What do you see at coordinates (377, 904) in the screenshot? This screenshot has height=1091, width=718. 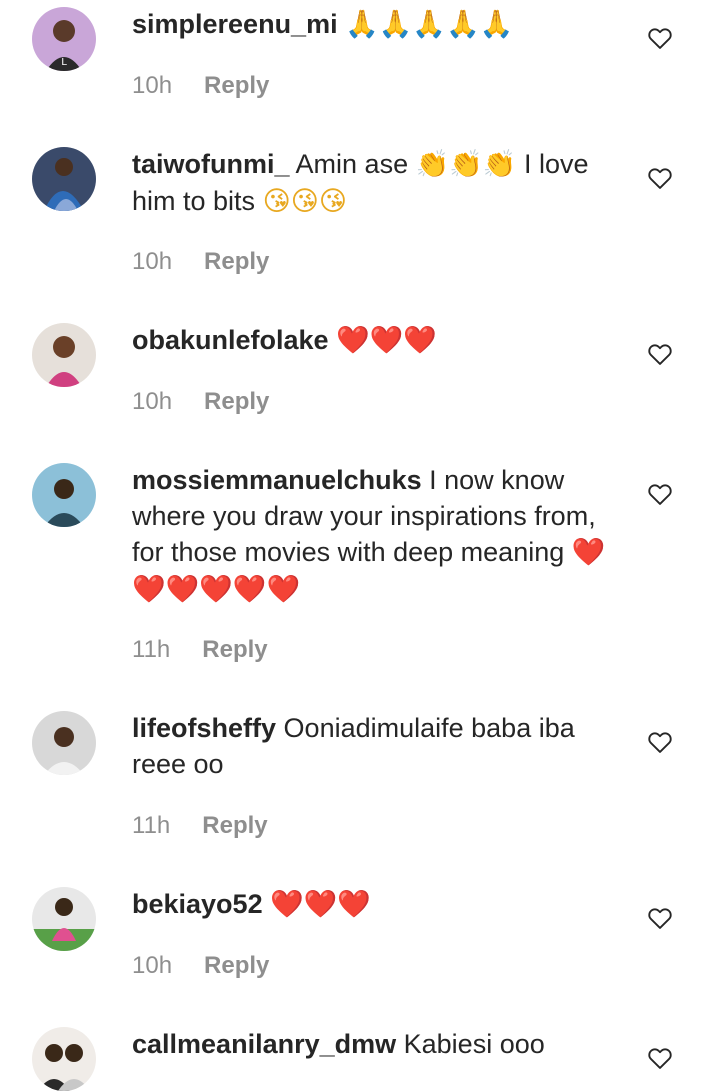 I see `comment-text: bekiayo52 ❤️❤️❤️` at bounding box center [377, 904].